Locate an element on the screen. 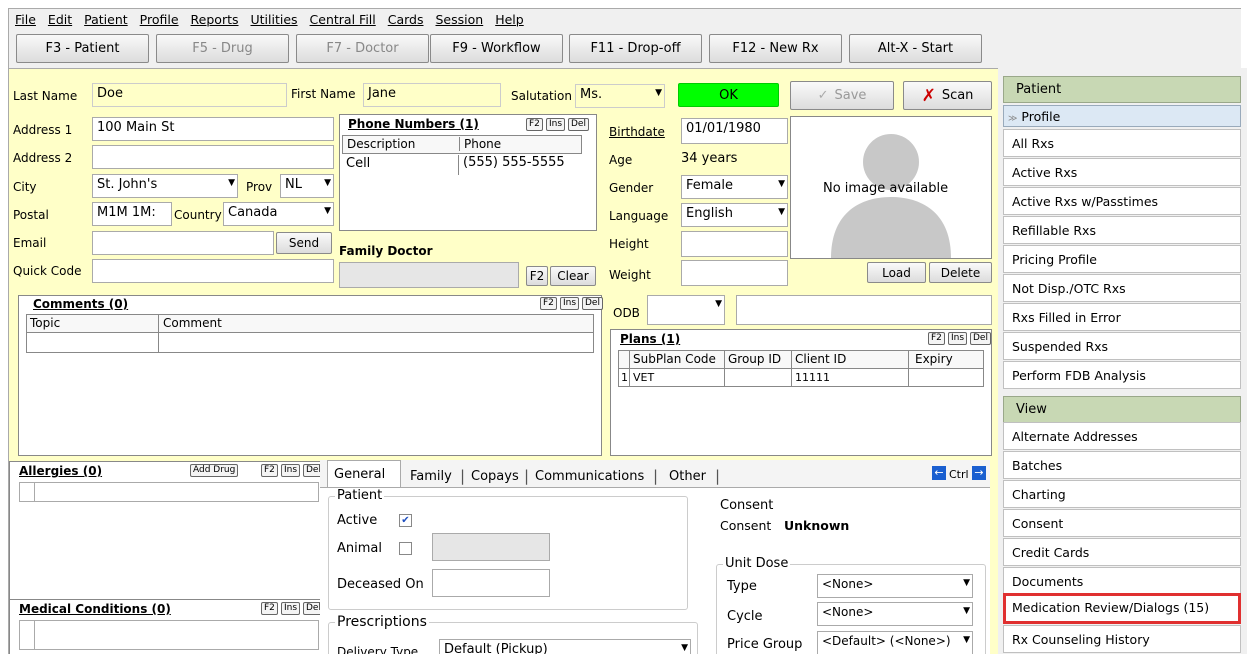 This screenshot has width=1247, height=654. sidebar-view-header: View is located at coordinates (1122, 409).